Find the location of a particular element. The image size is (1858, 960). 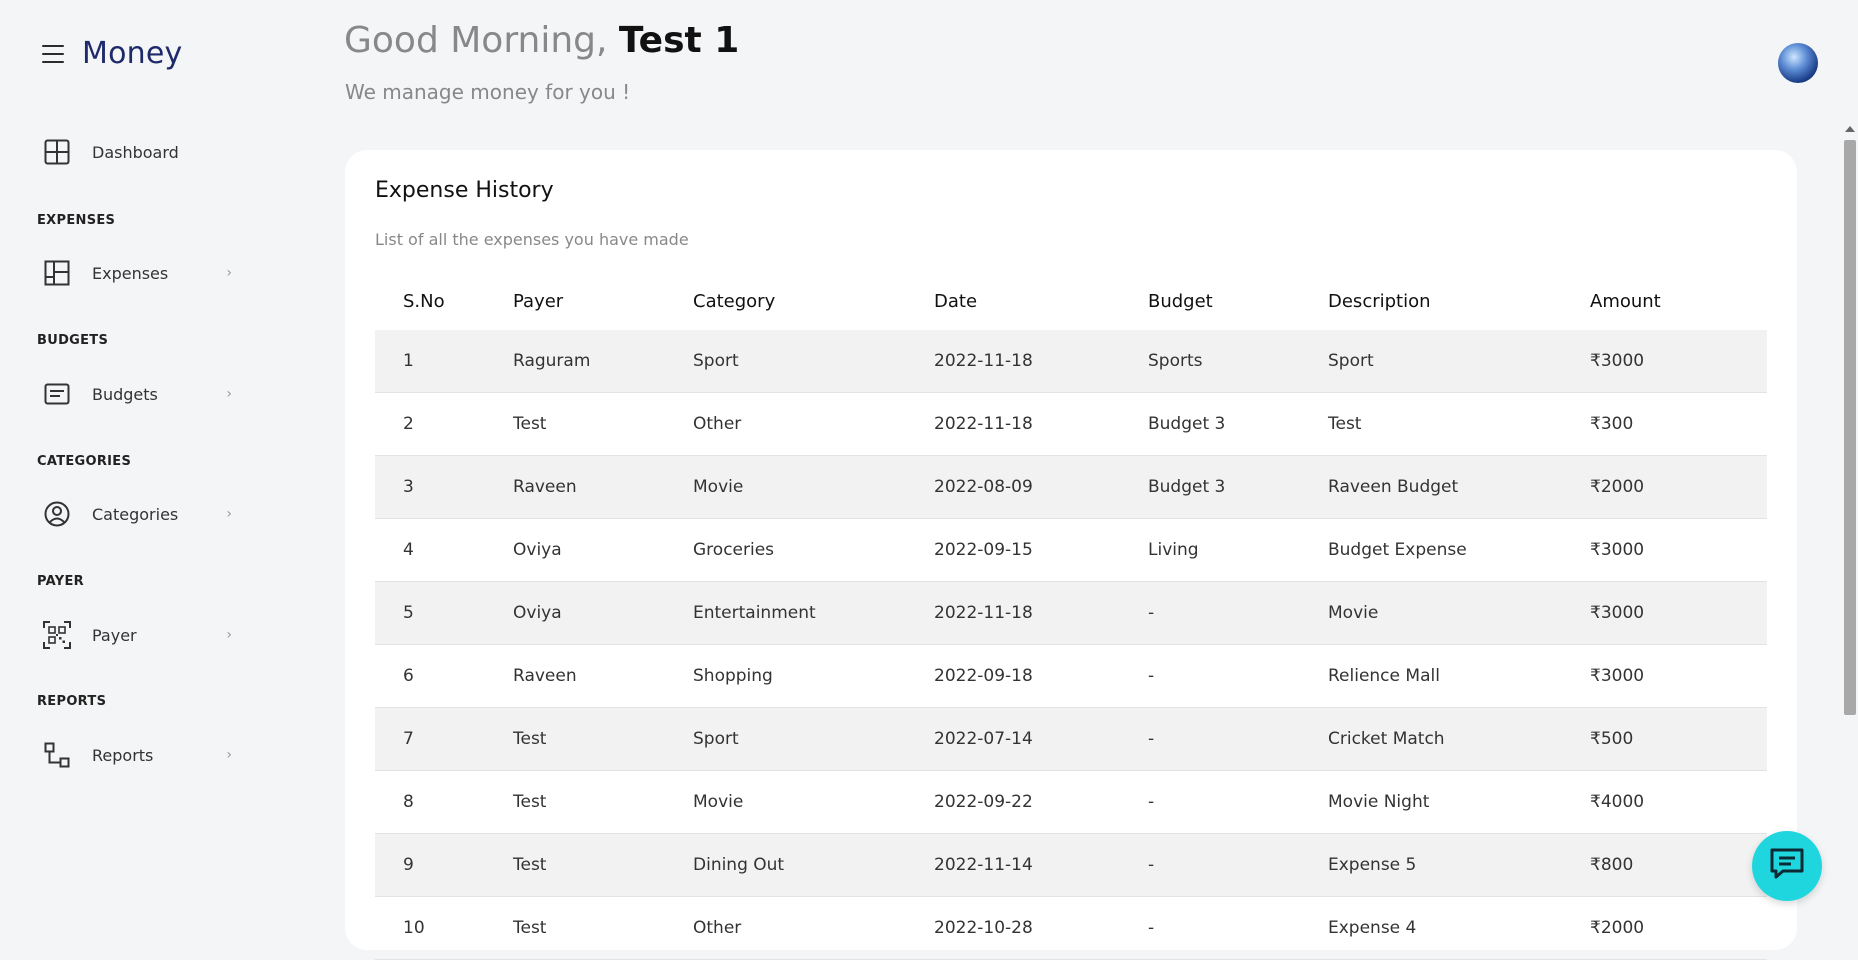

cell-budget: Living is located at coordinates (1238, 550).